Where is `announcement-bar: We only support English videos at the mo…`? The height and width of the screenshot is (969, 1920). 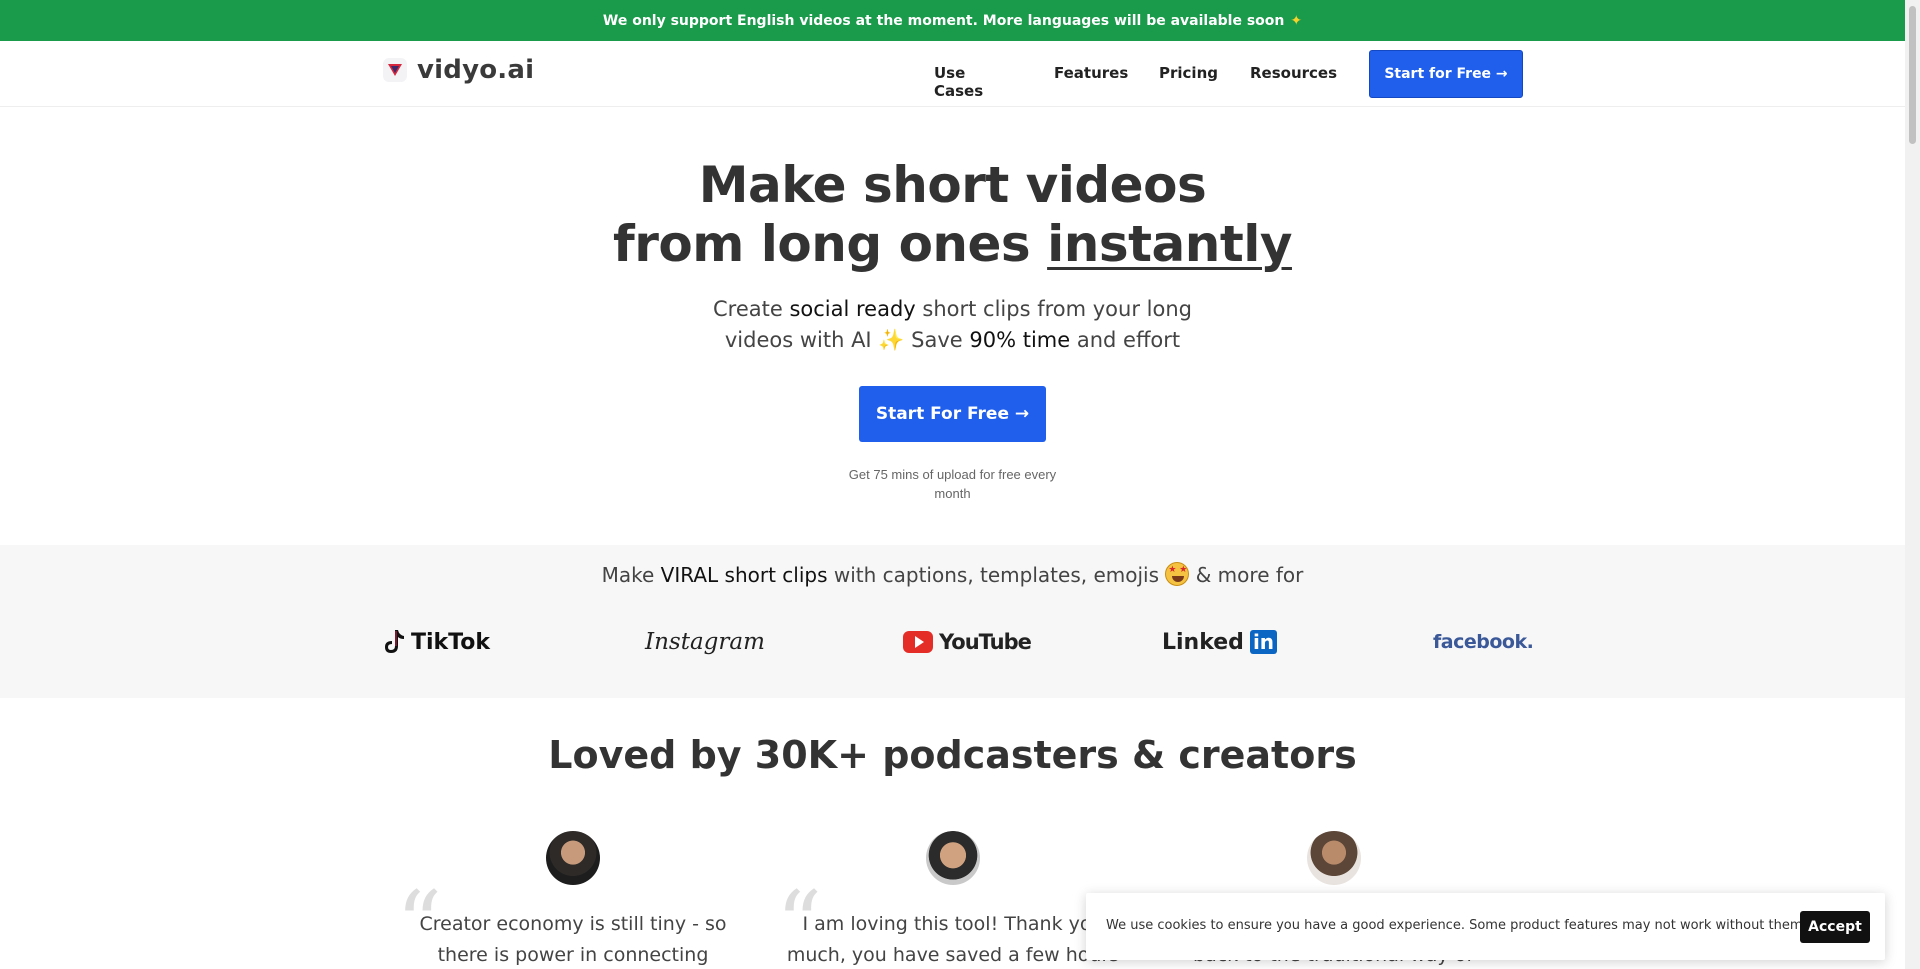 announcement-bar: We only support English videos at the mo… is located at coordinates (952, 20).